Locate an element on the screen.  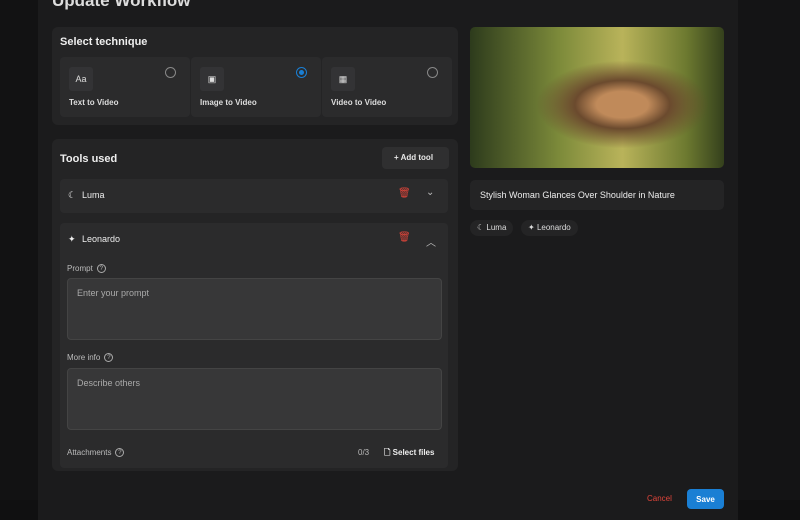
technique-label: Text to Video is located at coordinates (94, 102).